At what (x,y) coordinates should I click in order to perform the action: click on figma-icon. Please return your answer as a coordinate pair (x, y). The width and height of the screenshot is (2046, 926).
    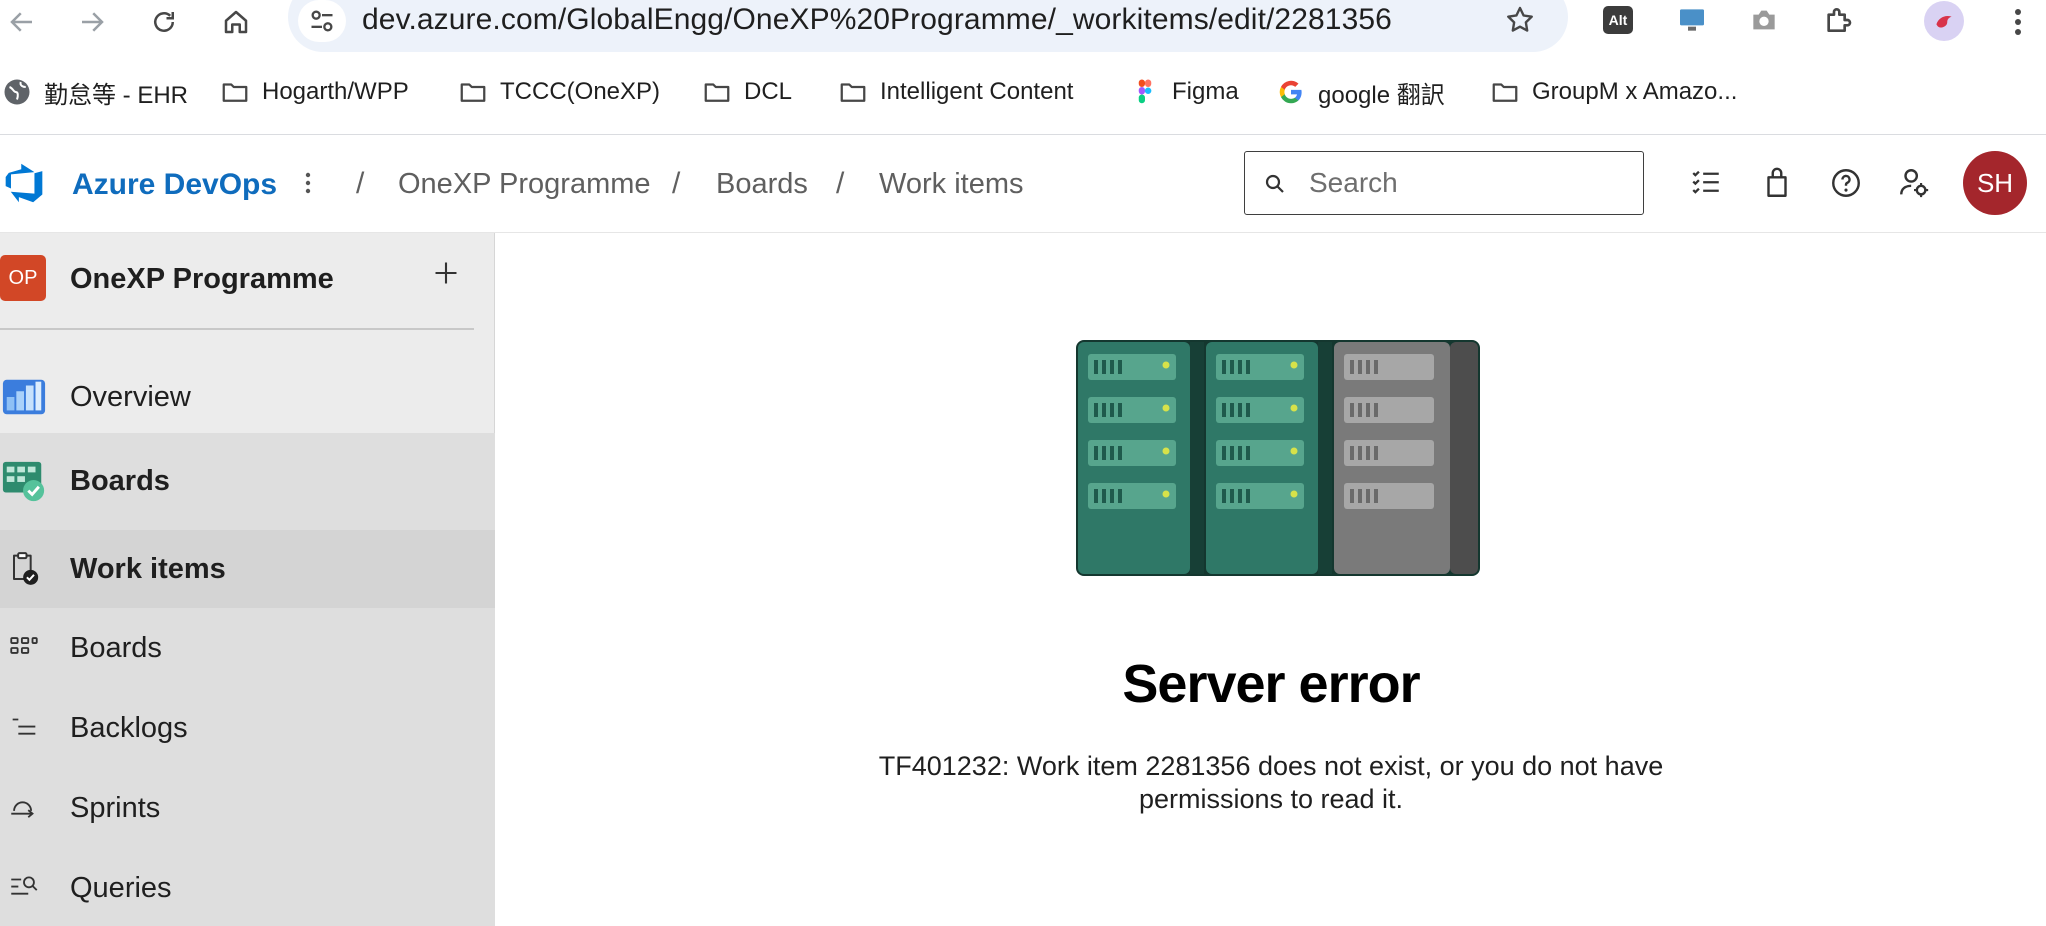
    Looking at the image, I should click on (1145, 91).